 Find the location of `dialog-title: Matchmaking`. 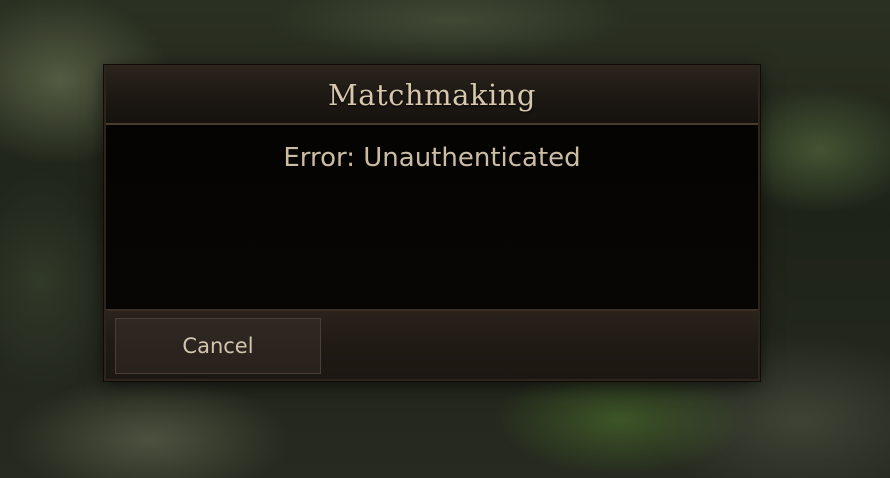

dialog-title: Matchmaking is located at coordinates (432, 95).